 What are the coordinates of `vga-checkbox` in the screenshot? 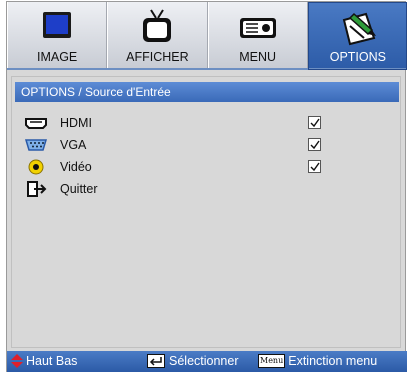 It's located at (314, 144).